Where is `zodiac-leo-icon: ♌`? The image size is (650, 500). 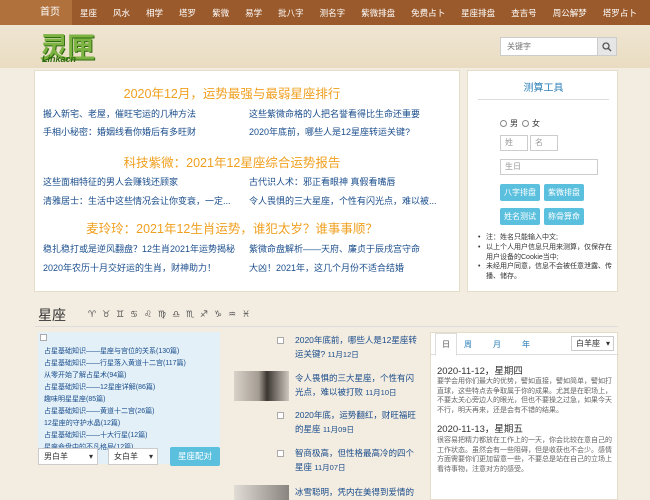 zodiac-leo-icon: ♌ is located at coordinates (148, 314).